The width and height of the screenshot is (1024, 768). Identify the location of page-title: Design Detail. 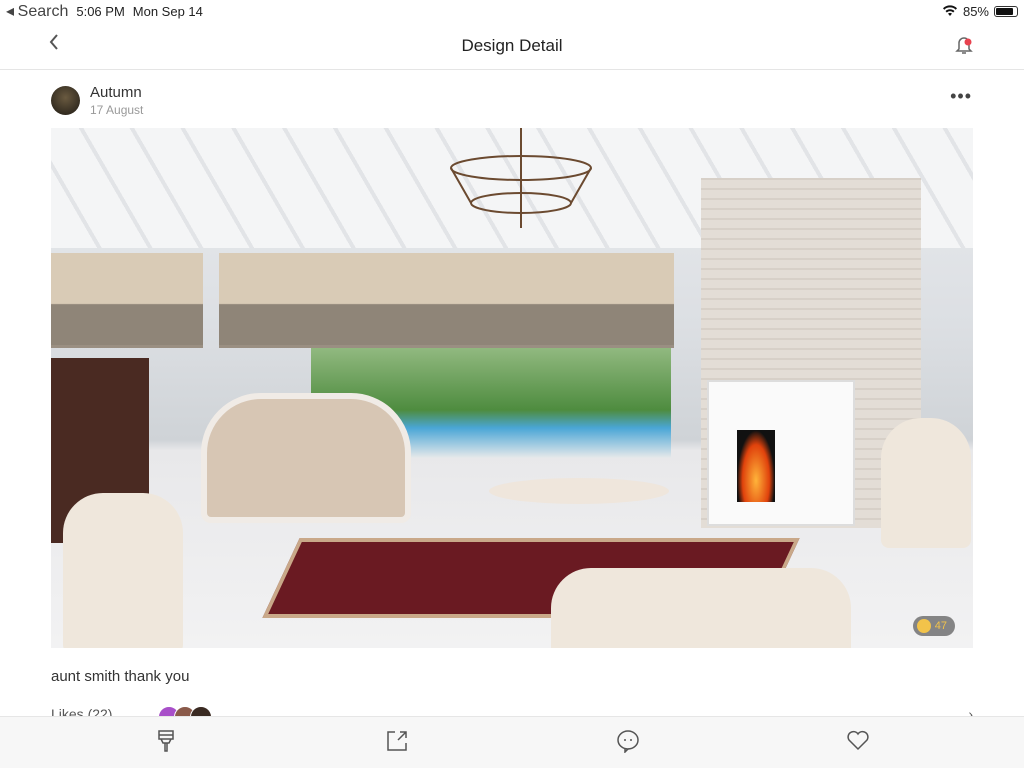
(512, 45).